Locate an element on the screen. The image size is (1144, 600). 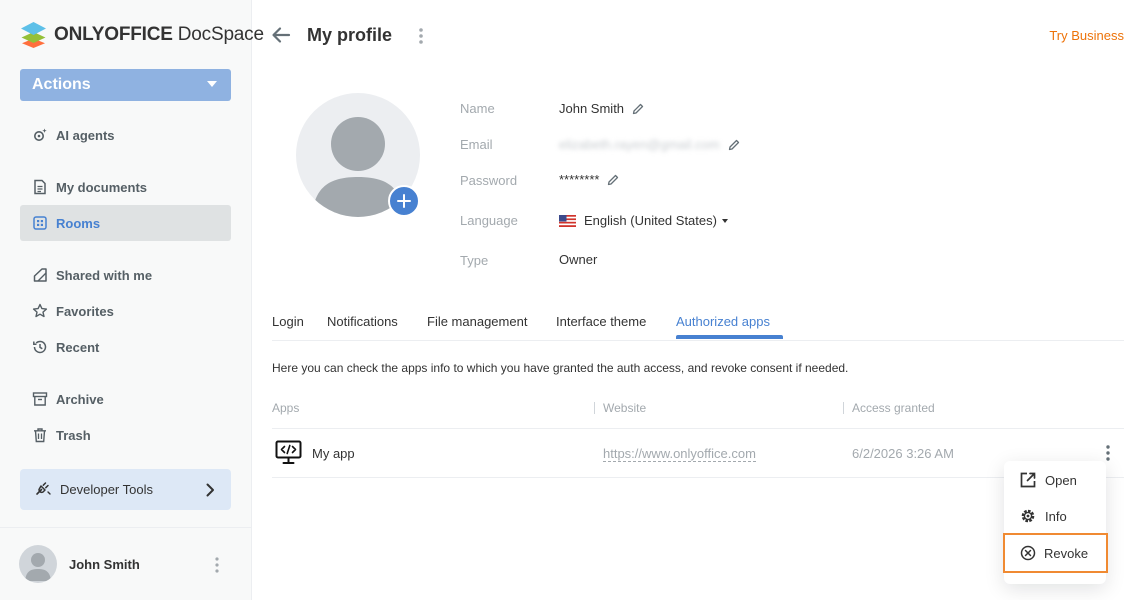
try-business-link: Try Business is located at coordinates (1086, 35).